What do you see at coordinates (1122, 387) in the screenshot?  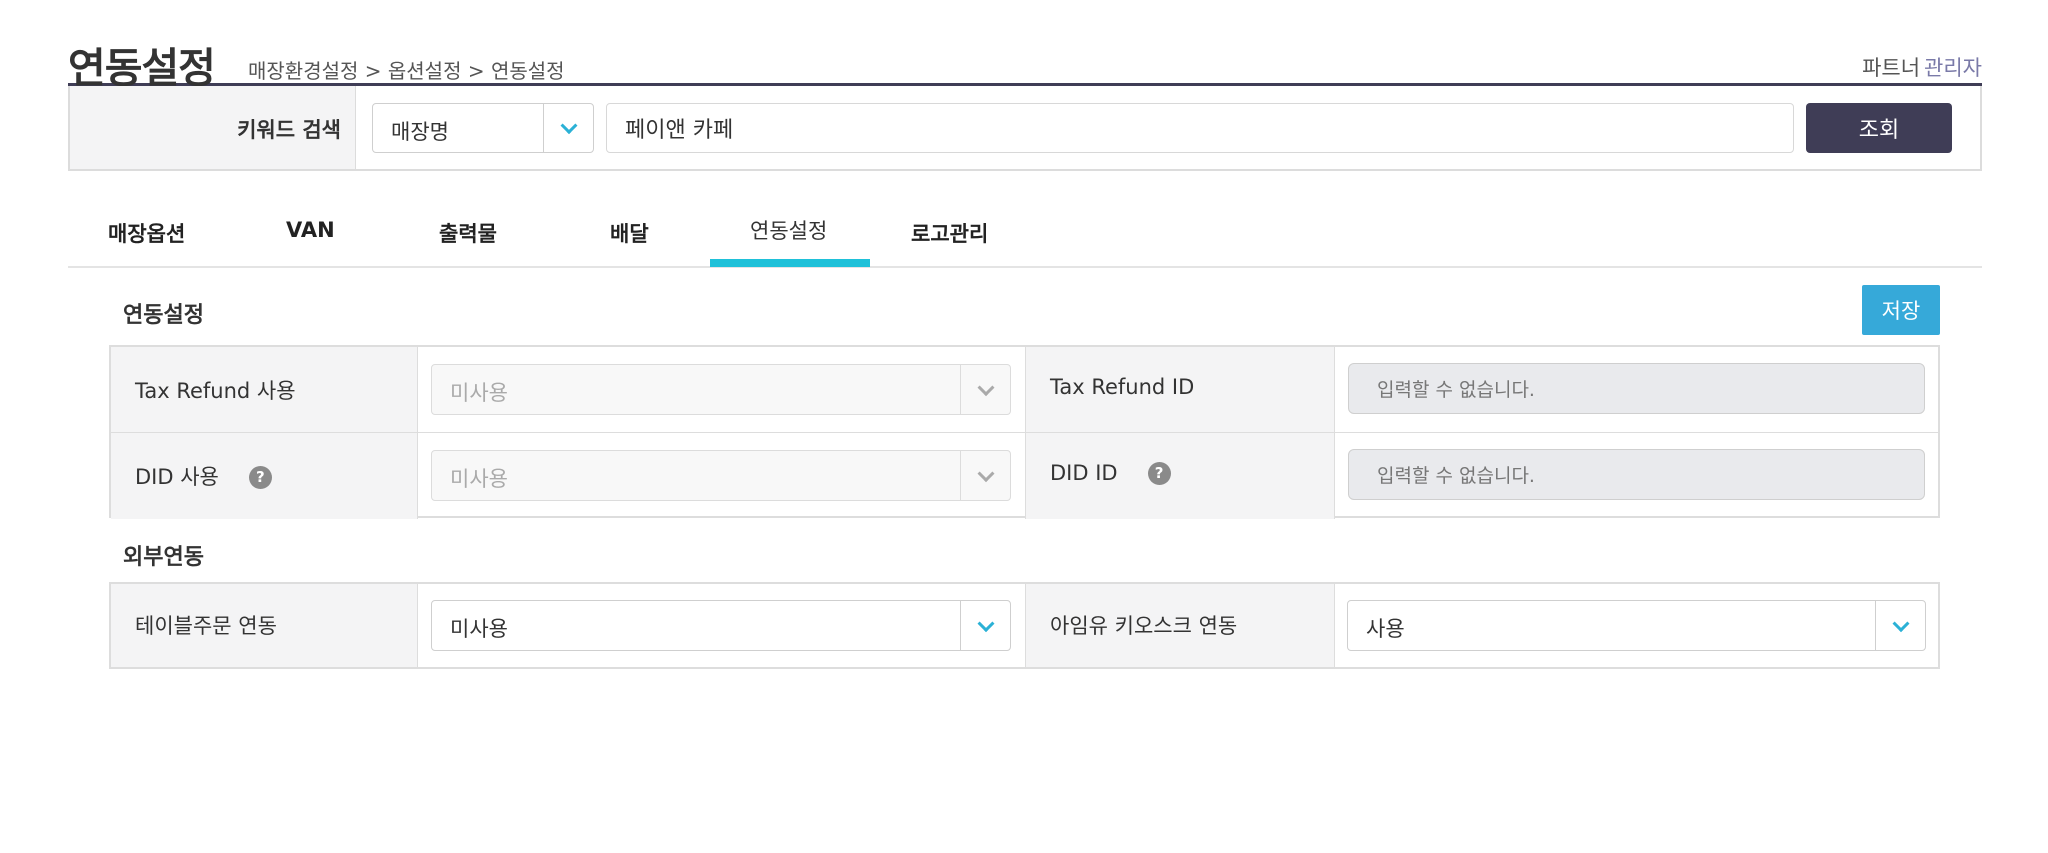 I see `tax-refund-id-label: Tax Refund ID` at bounding box center [1122, 387].